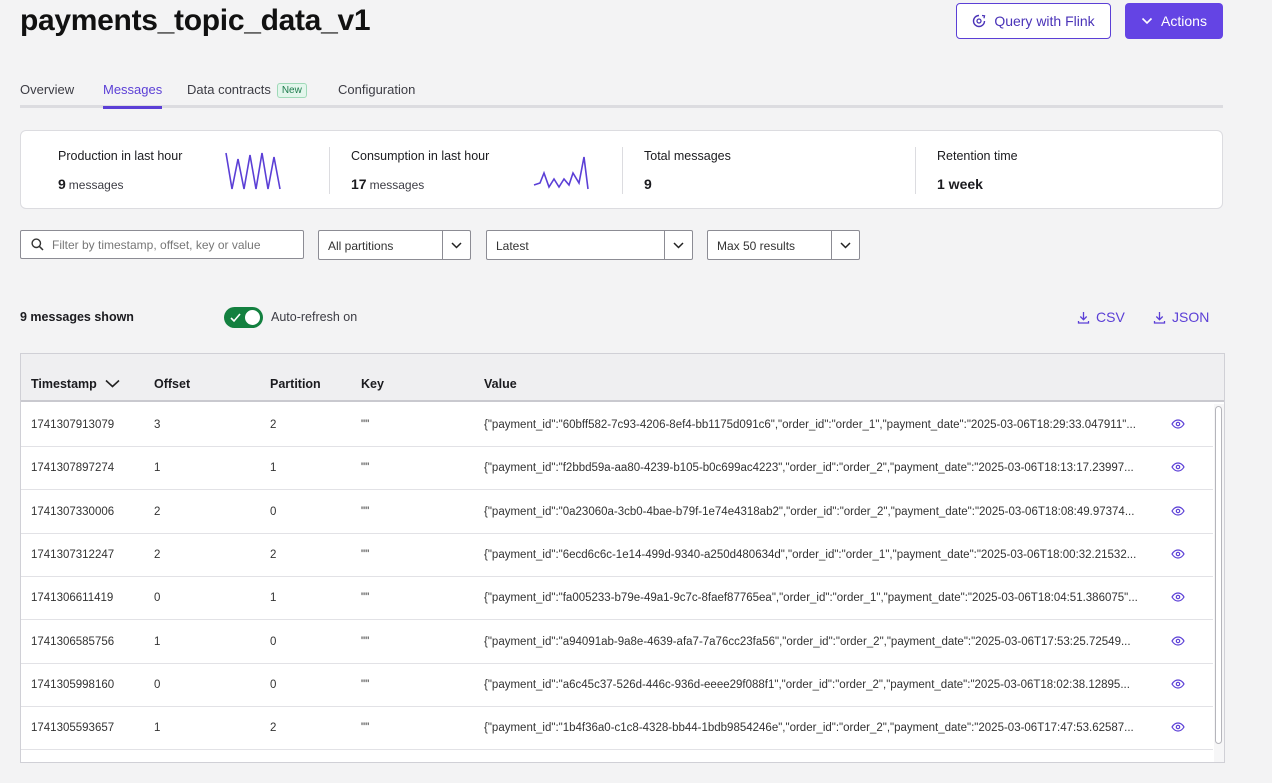 This screenshot has width=1272, height=783. Describe the element at coordinates (314, 317) in the screenshot. I see `auto-refresh-label: Auto-refresh on` at that location.